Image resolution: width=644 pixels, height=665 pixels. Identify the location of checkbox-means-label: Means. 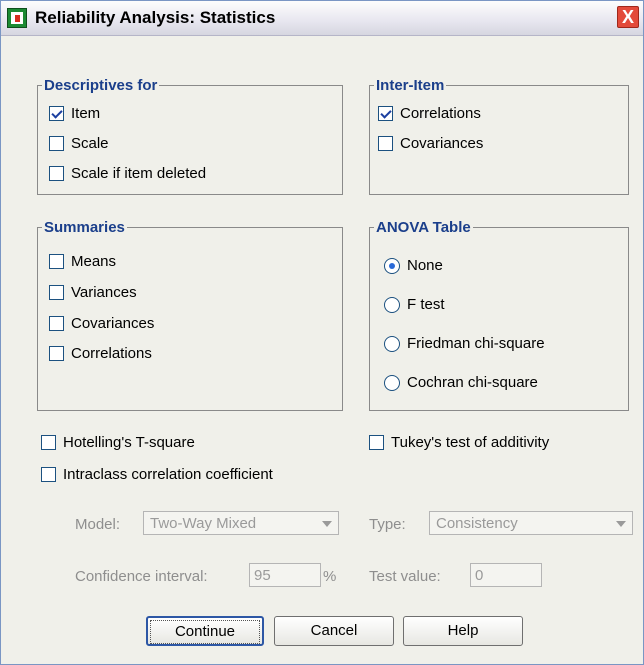
(94, 261).